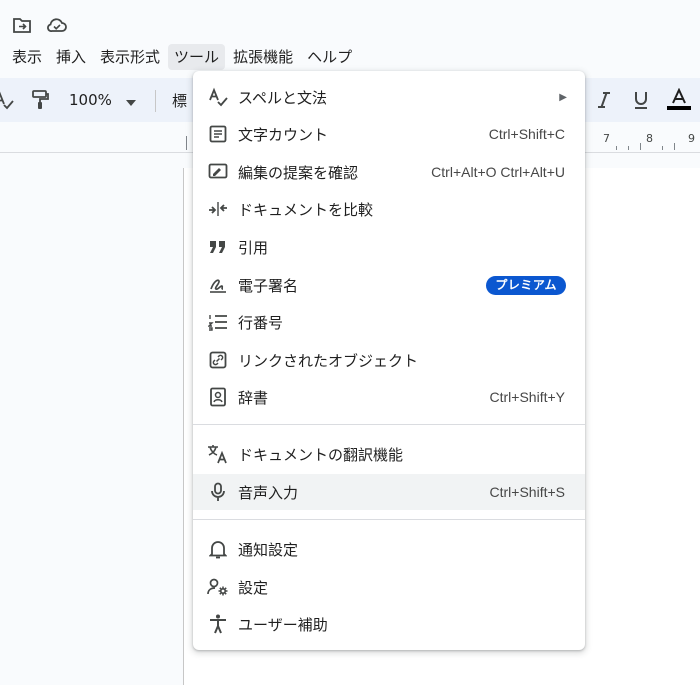 The height and width of the screenshot is (685, 700). I want to click on menu-item-label: ドキュメントの翻訳機能, so click(321, 454).